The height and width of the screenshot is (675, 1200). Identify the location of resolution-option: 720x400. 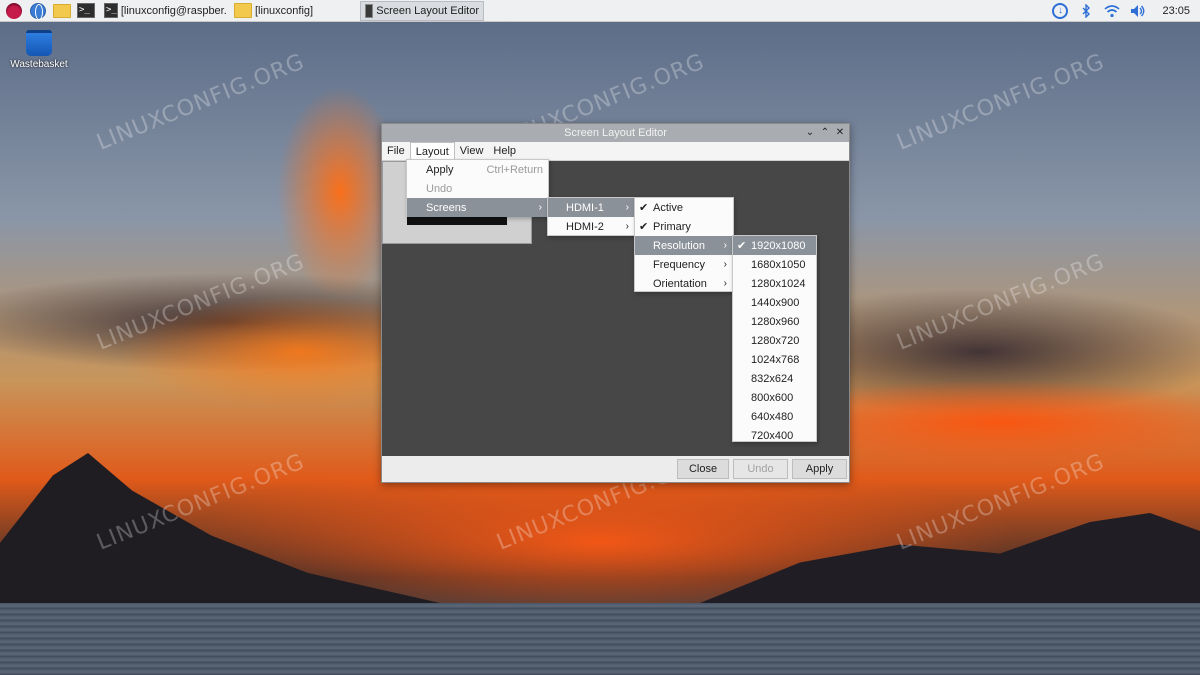
(774, 435).